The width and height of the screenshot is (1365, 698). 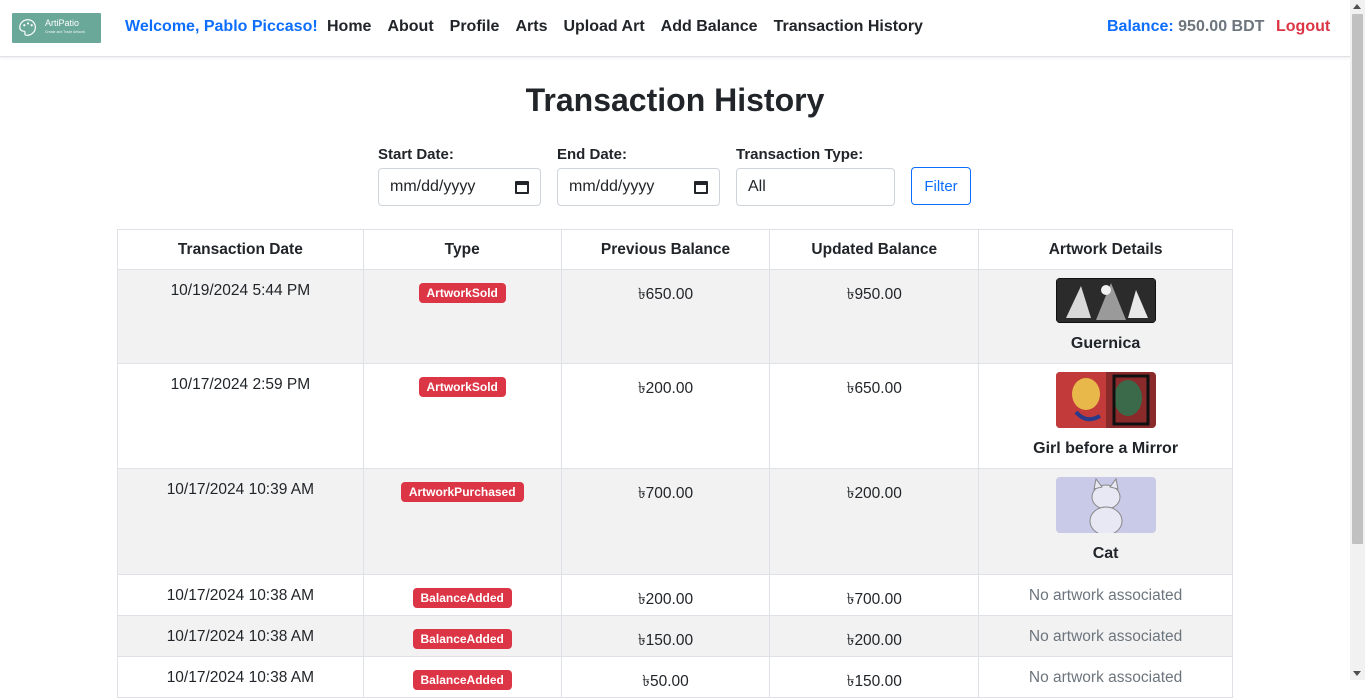 I want to click on welcome-text: Welcome, Pablo Piccaso!, so click(x=221, y=26).